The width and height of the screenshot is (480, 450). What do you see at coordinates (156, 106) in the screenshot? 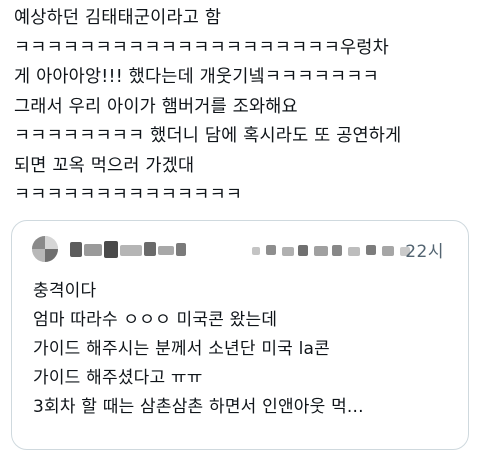
I see `tweet-line: 그래서 우리 아이가 햄버거를 조와해요` at bounding box center [156, 106].